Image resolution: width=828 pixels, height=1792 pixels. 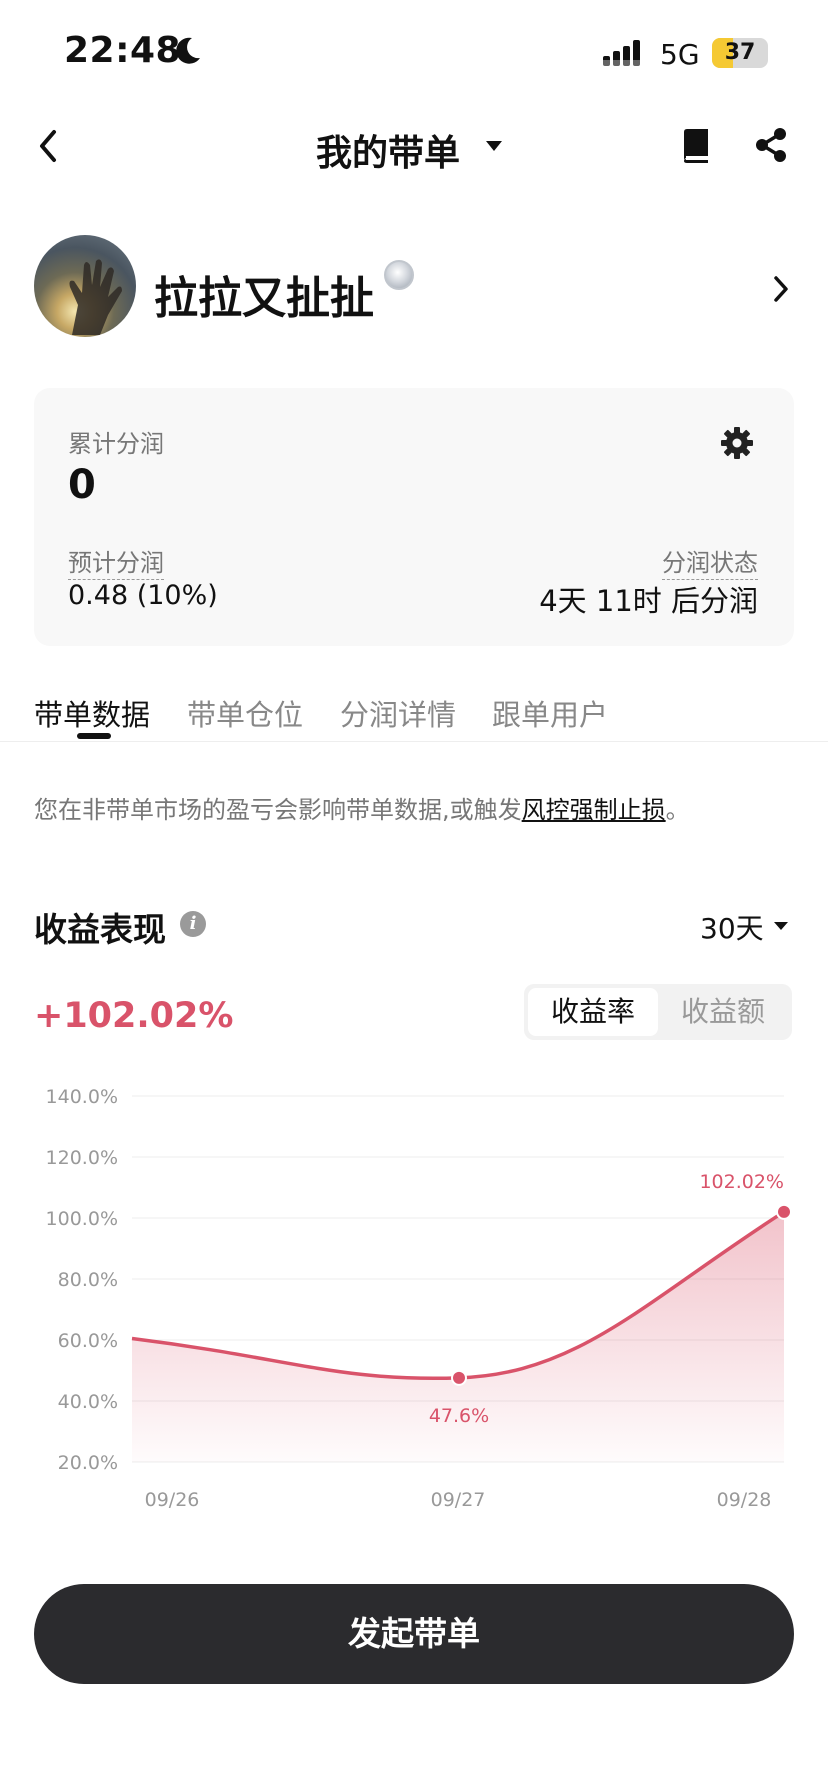 What do you see at coordinates (172, 1500) in the screenshot?
I see `x-tick-label: 09/26` at bounding box center [172, 1500].